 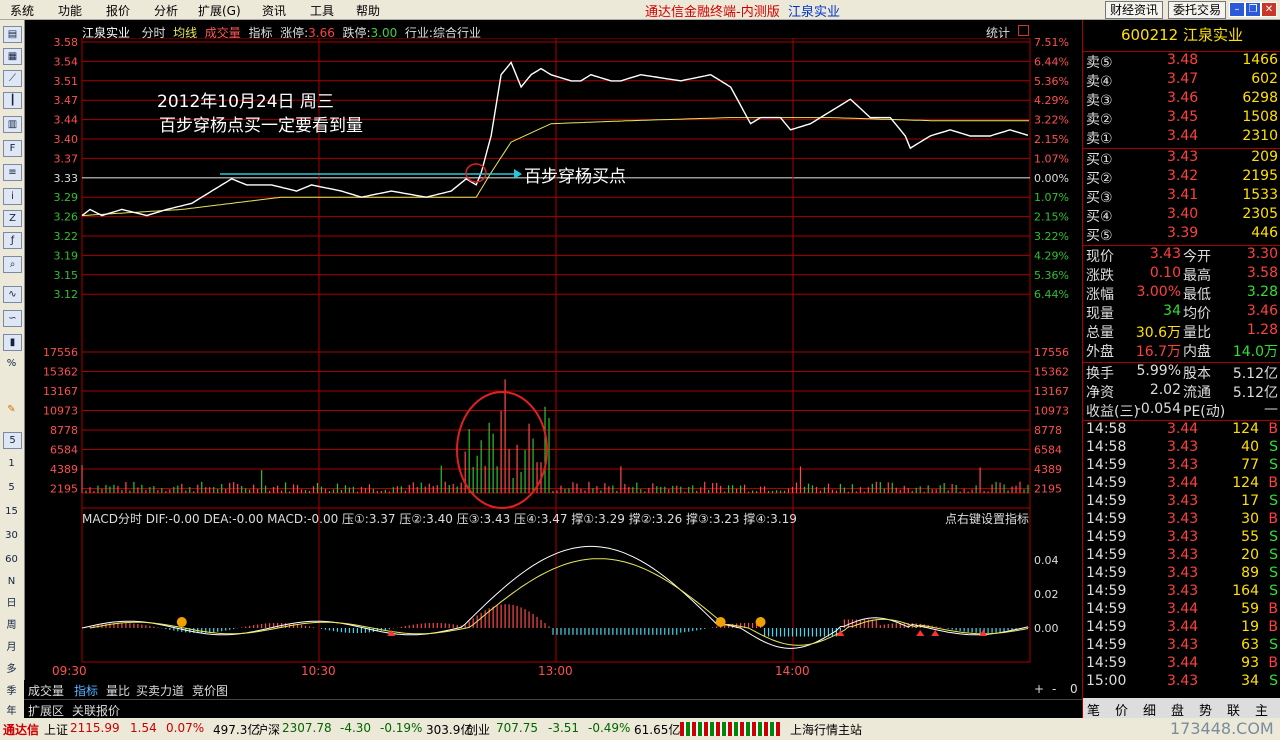 What do you see at coordinates (12, 78) in the screenshot?
I see `line-chart-icon: ⟋` at bounding box center [12, 78].